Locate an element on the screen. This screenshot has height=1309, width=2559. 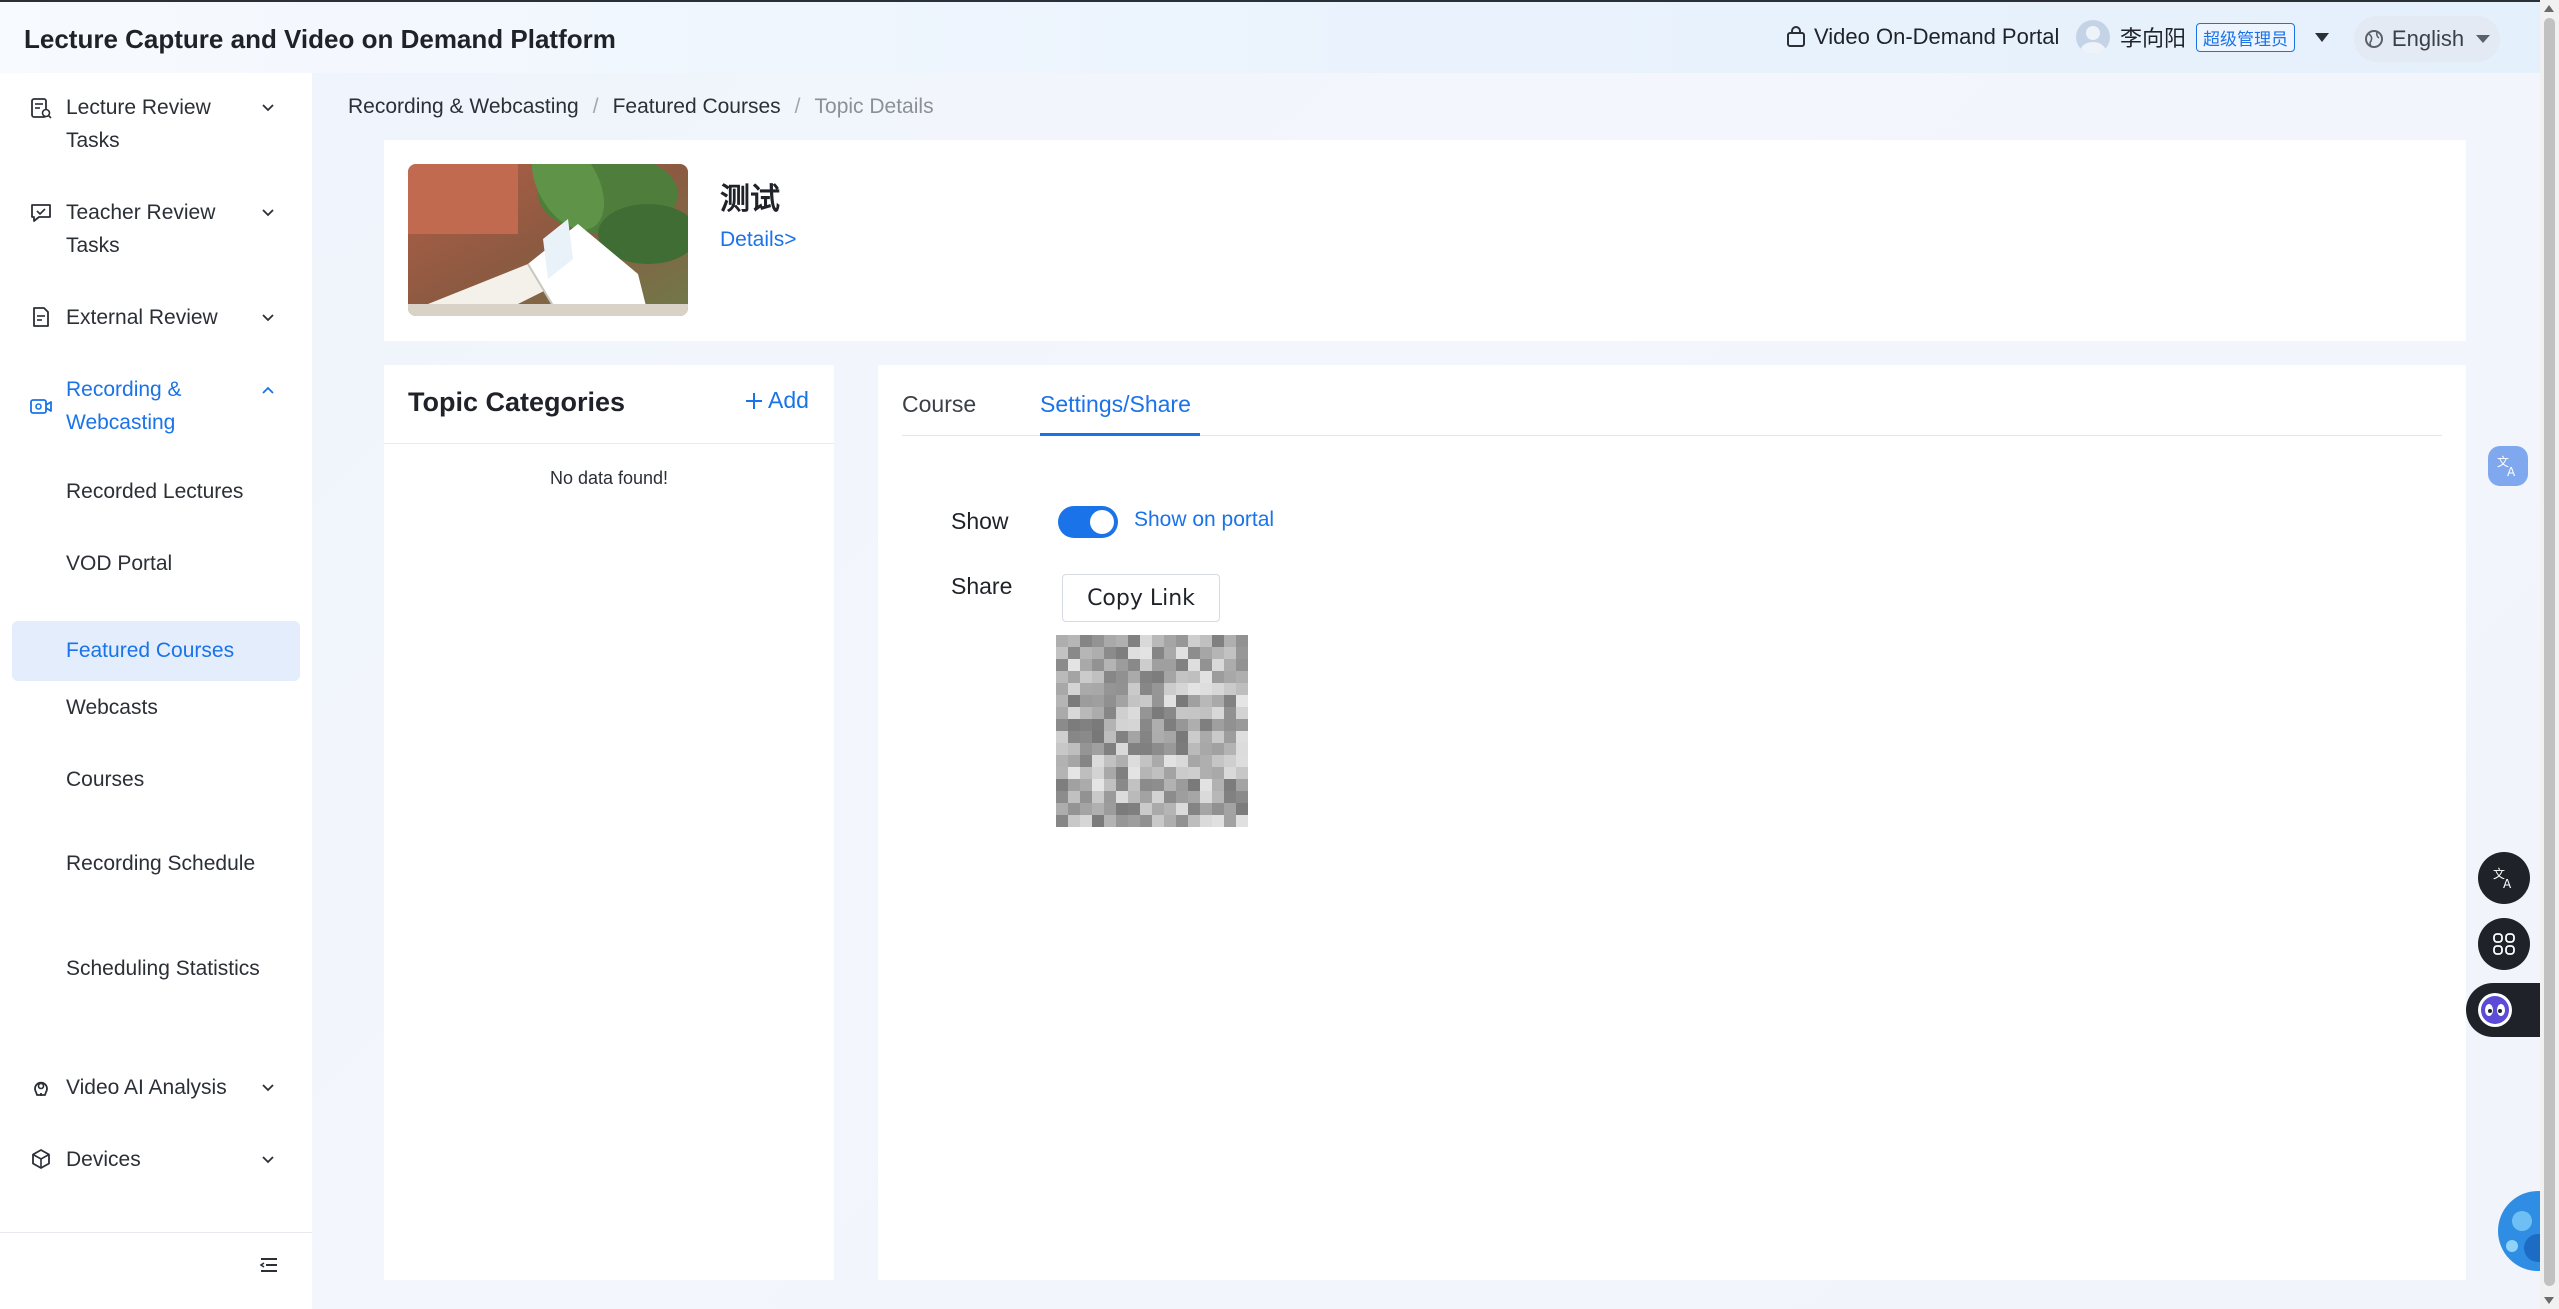
sidebar-subitem-recording-schedule: Recording Schedule is located at coordinates (156, 879).